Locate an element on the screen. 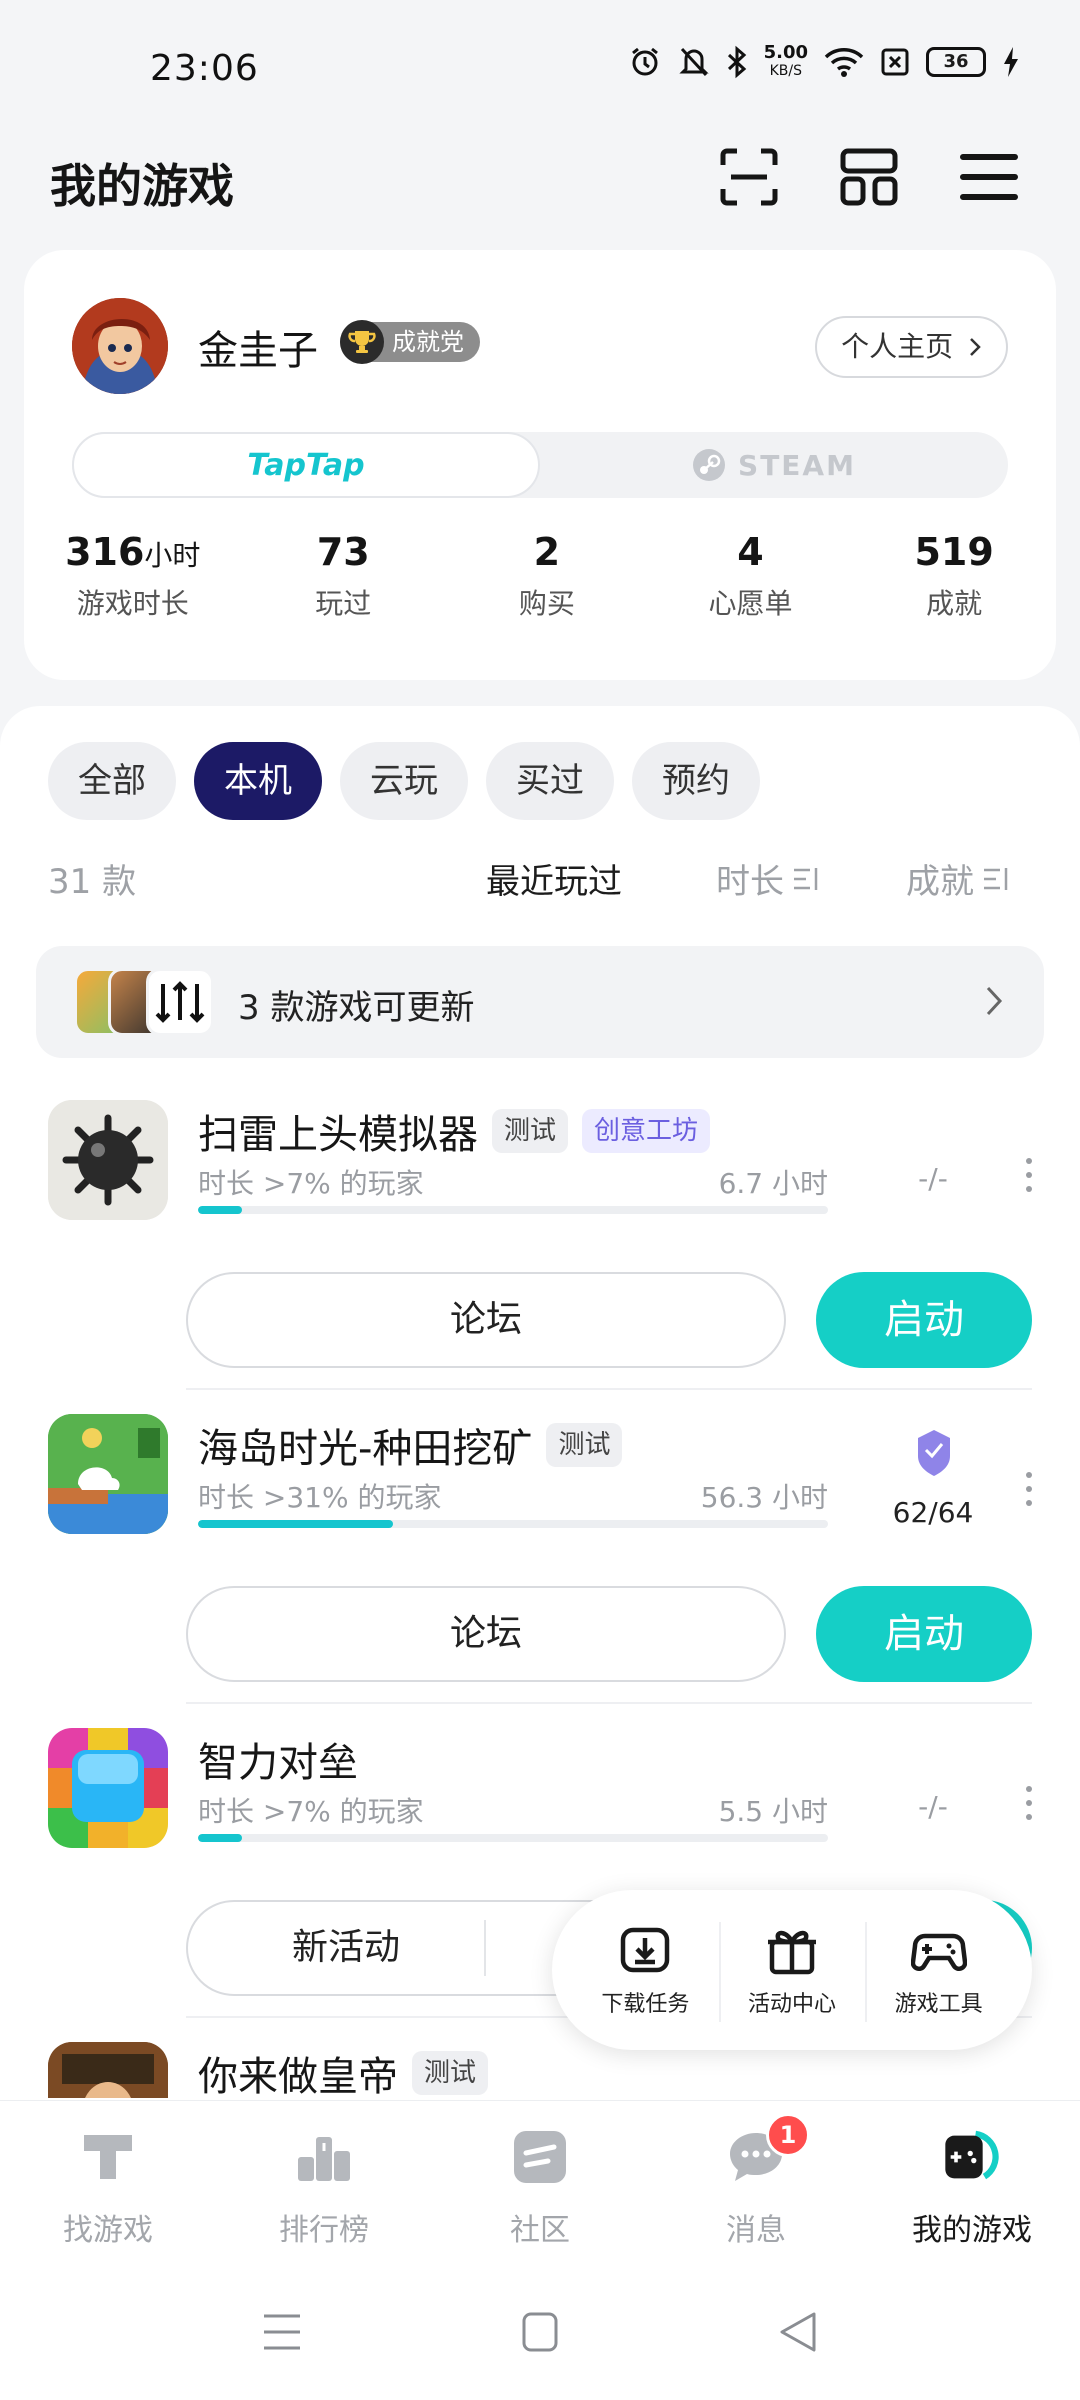 Image resolution: width=1080 pixels, height=2400 pixels. scan-button is located at coordinates (749, 177).